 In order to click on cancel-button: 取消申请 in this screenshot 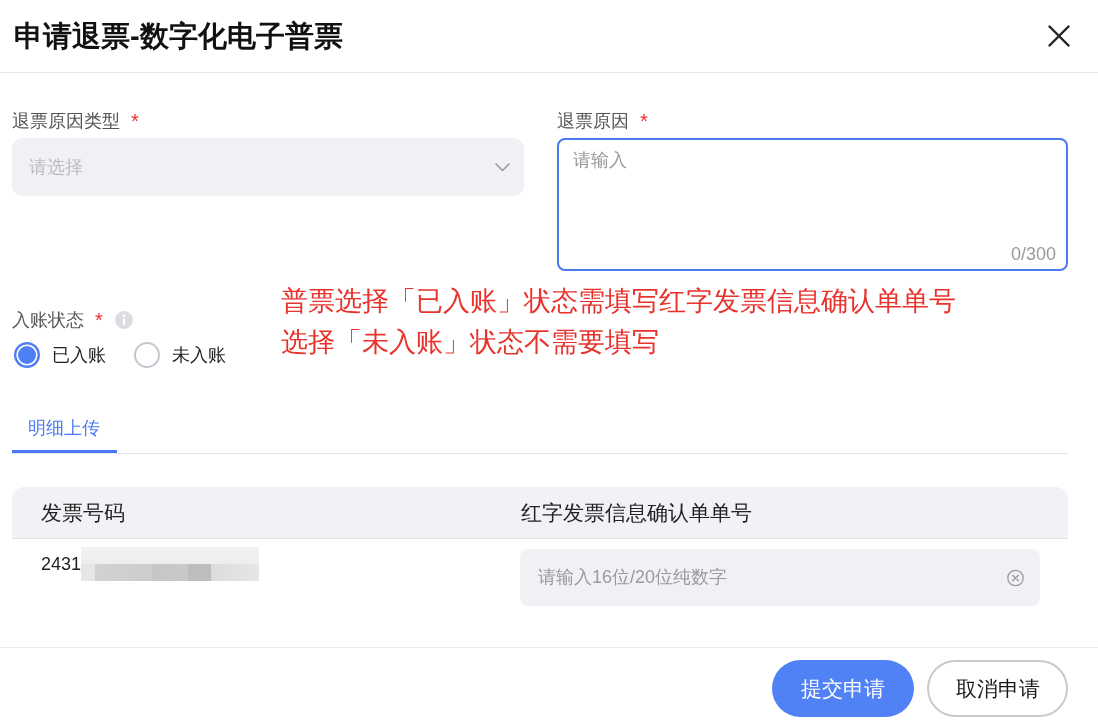, I will do `click(997, 688)`.